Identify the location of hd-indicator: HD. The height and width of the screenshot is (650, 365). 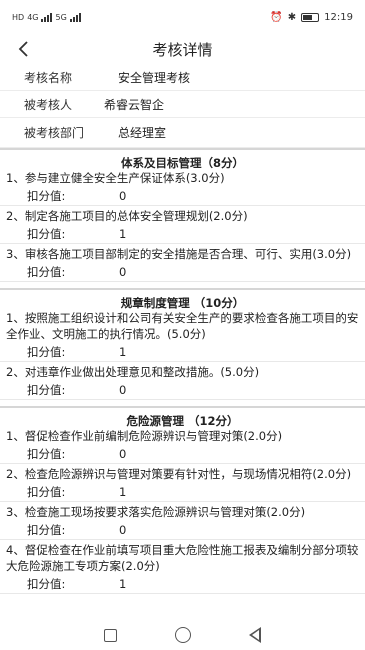
(18, 17).